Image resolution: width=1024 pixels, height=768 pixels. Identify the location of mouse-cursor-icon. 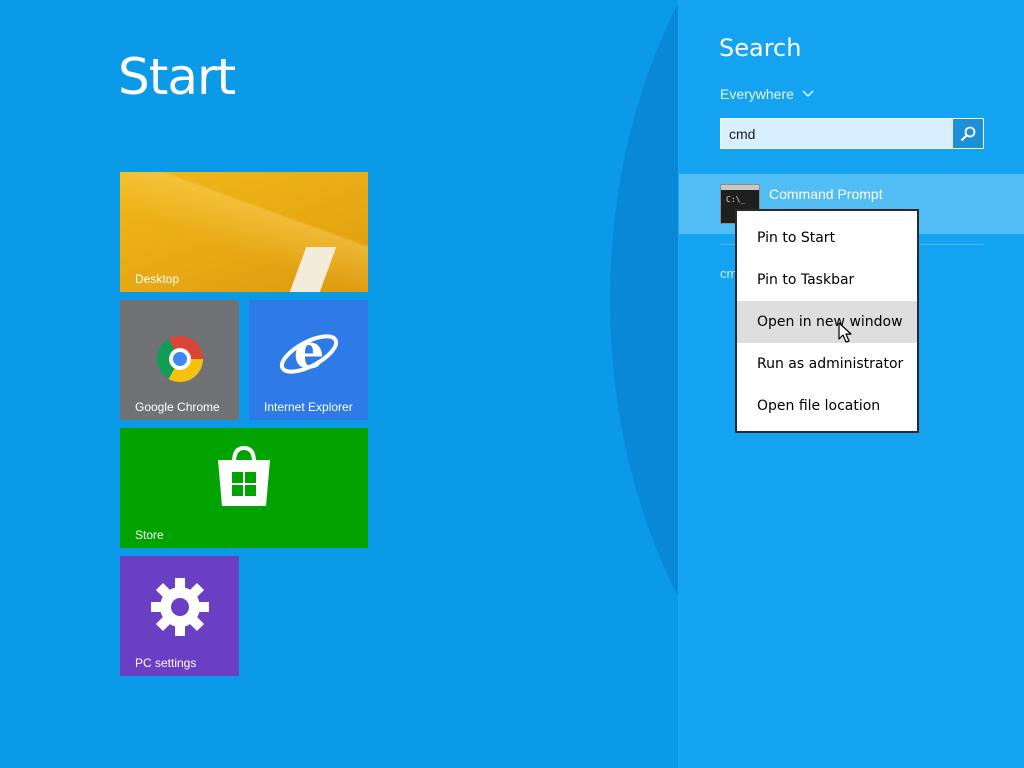
(845, 332).